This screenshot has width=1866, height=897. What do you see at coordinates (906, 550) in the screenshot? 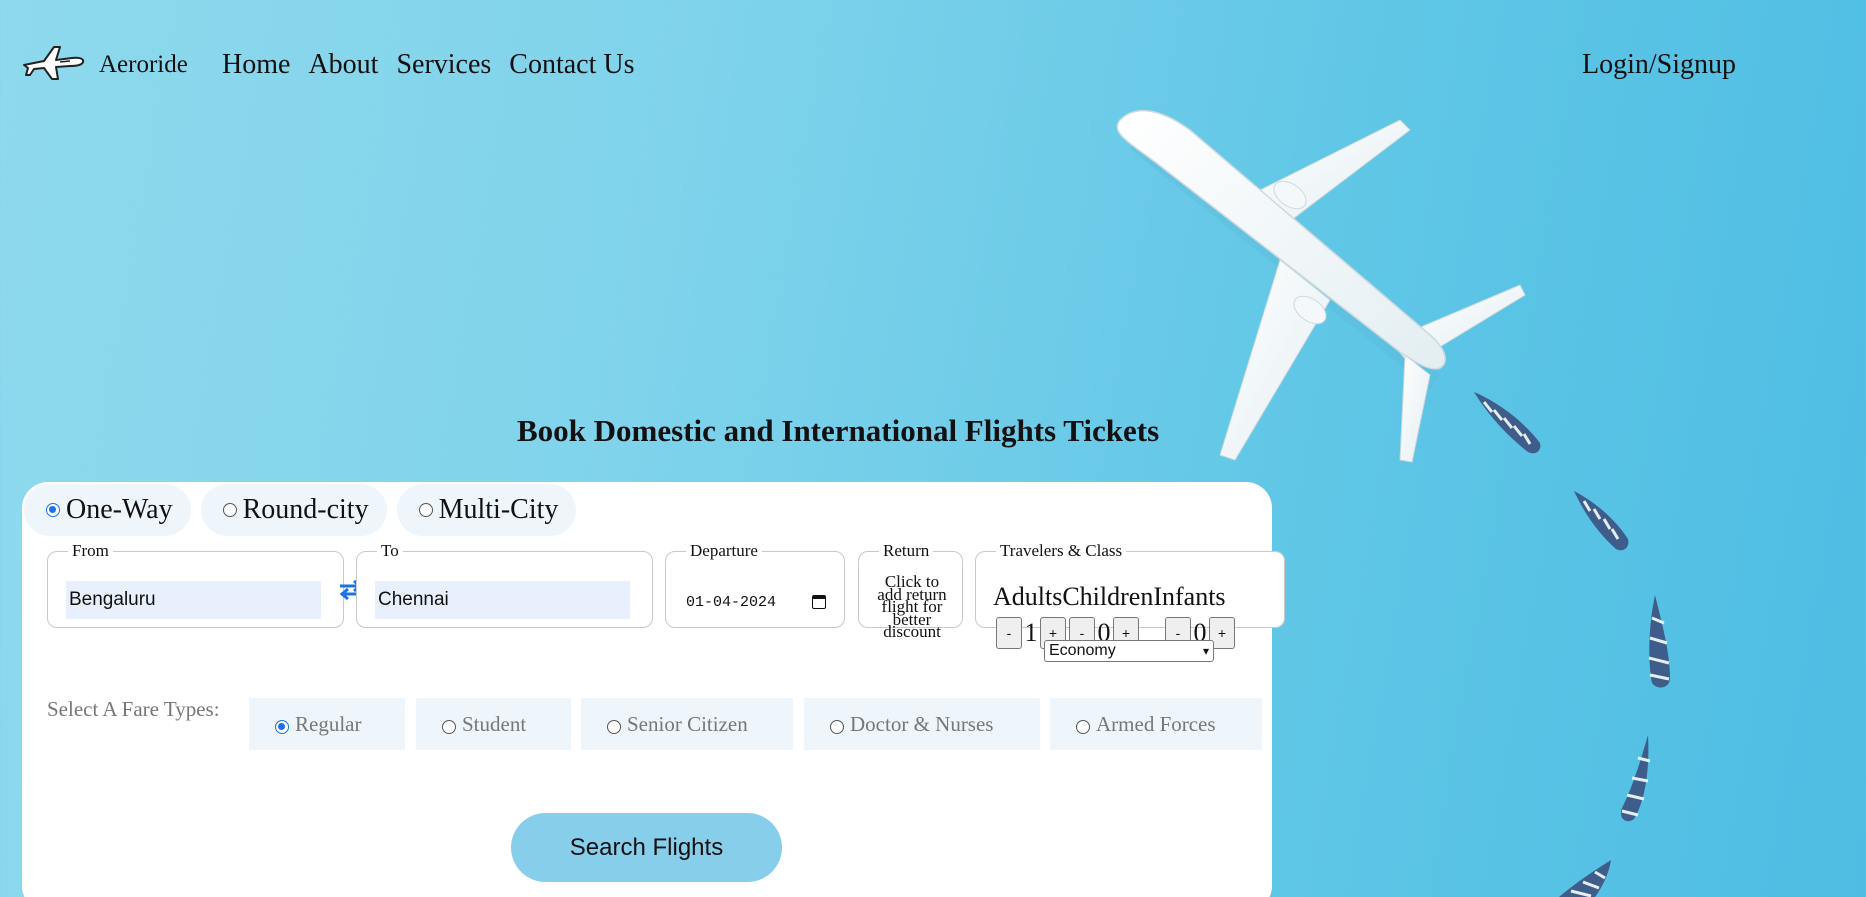
I see `return-label: Return` at bounding box center [906, 550].